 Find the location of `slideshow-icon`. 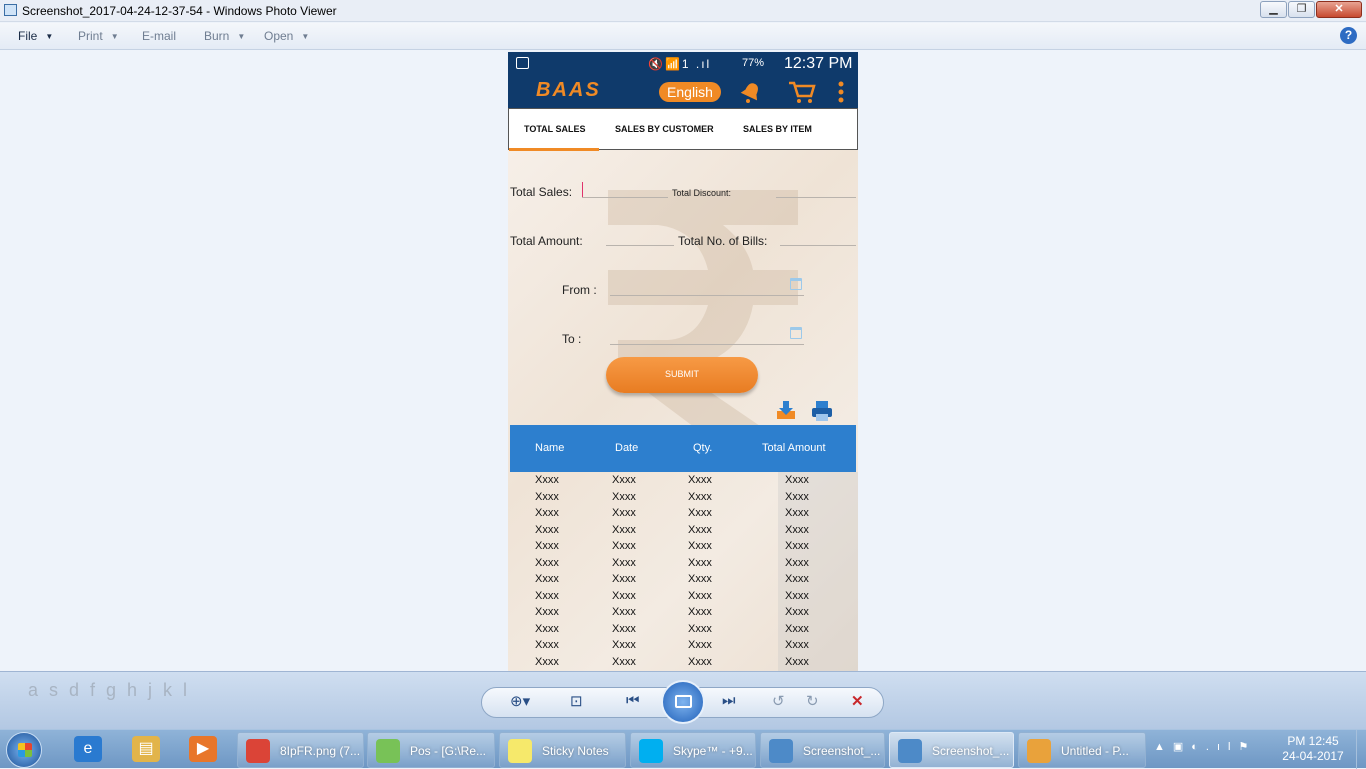

slideshow-icon is located at coordinates (683, 702).